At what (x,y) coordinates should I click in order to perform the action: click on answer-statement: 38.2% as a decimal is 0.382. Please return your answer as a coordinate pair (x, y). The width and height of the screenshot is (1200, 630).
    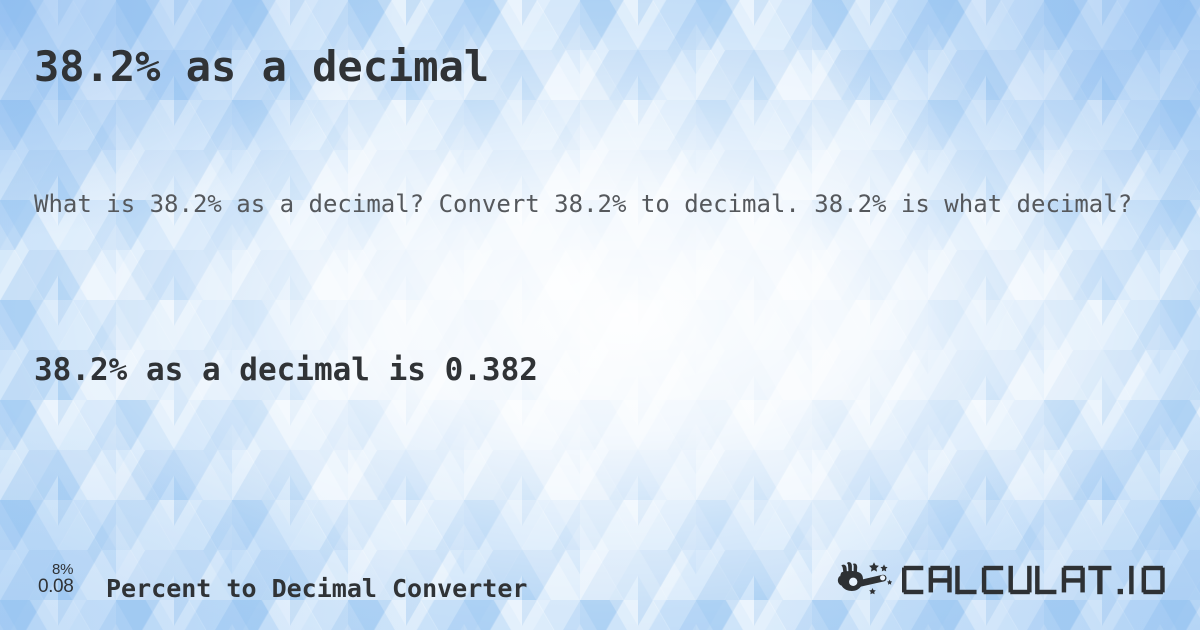
    Looking at the image, I should click on (286, 370).